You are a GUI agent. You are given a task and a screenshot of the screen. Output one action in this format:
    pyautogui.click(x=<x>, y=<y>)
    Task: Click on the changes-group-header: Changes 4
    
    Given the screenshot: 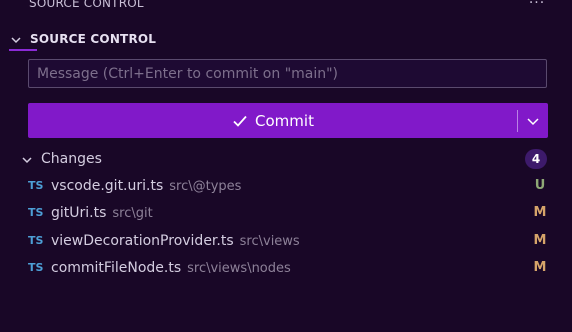 What is the action you would take?
    pyautogui.click(x=286, y=159)
    